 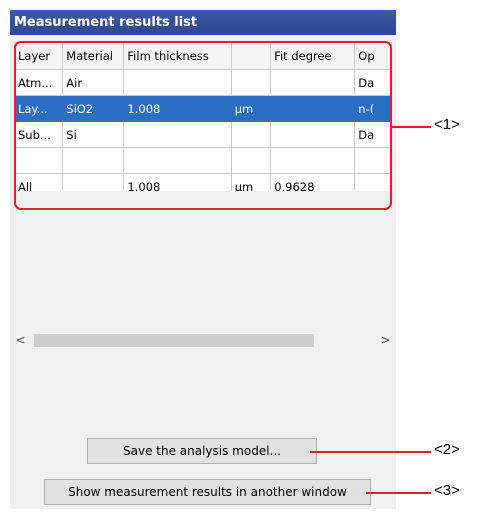 What do you see at coordinates (203, 22) in the screenshot?
I see `panel-title: Measurement results list` at bounding box center [203, 22].